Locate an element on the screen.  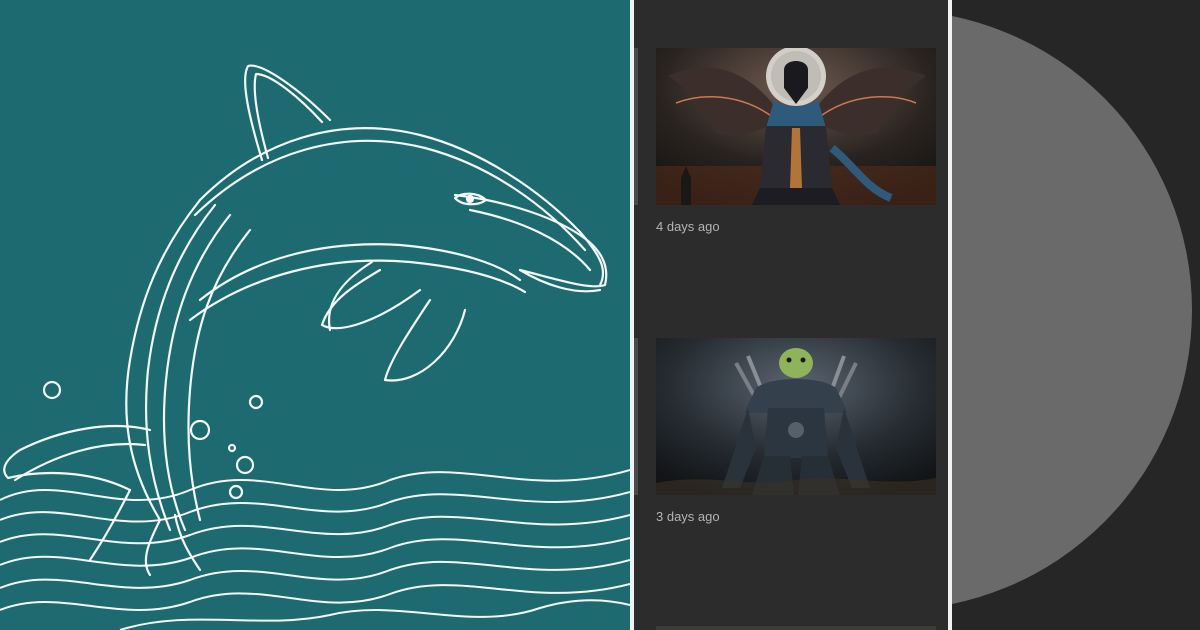
raven-knight-thumbnail is located at coordinates (796, 126).